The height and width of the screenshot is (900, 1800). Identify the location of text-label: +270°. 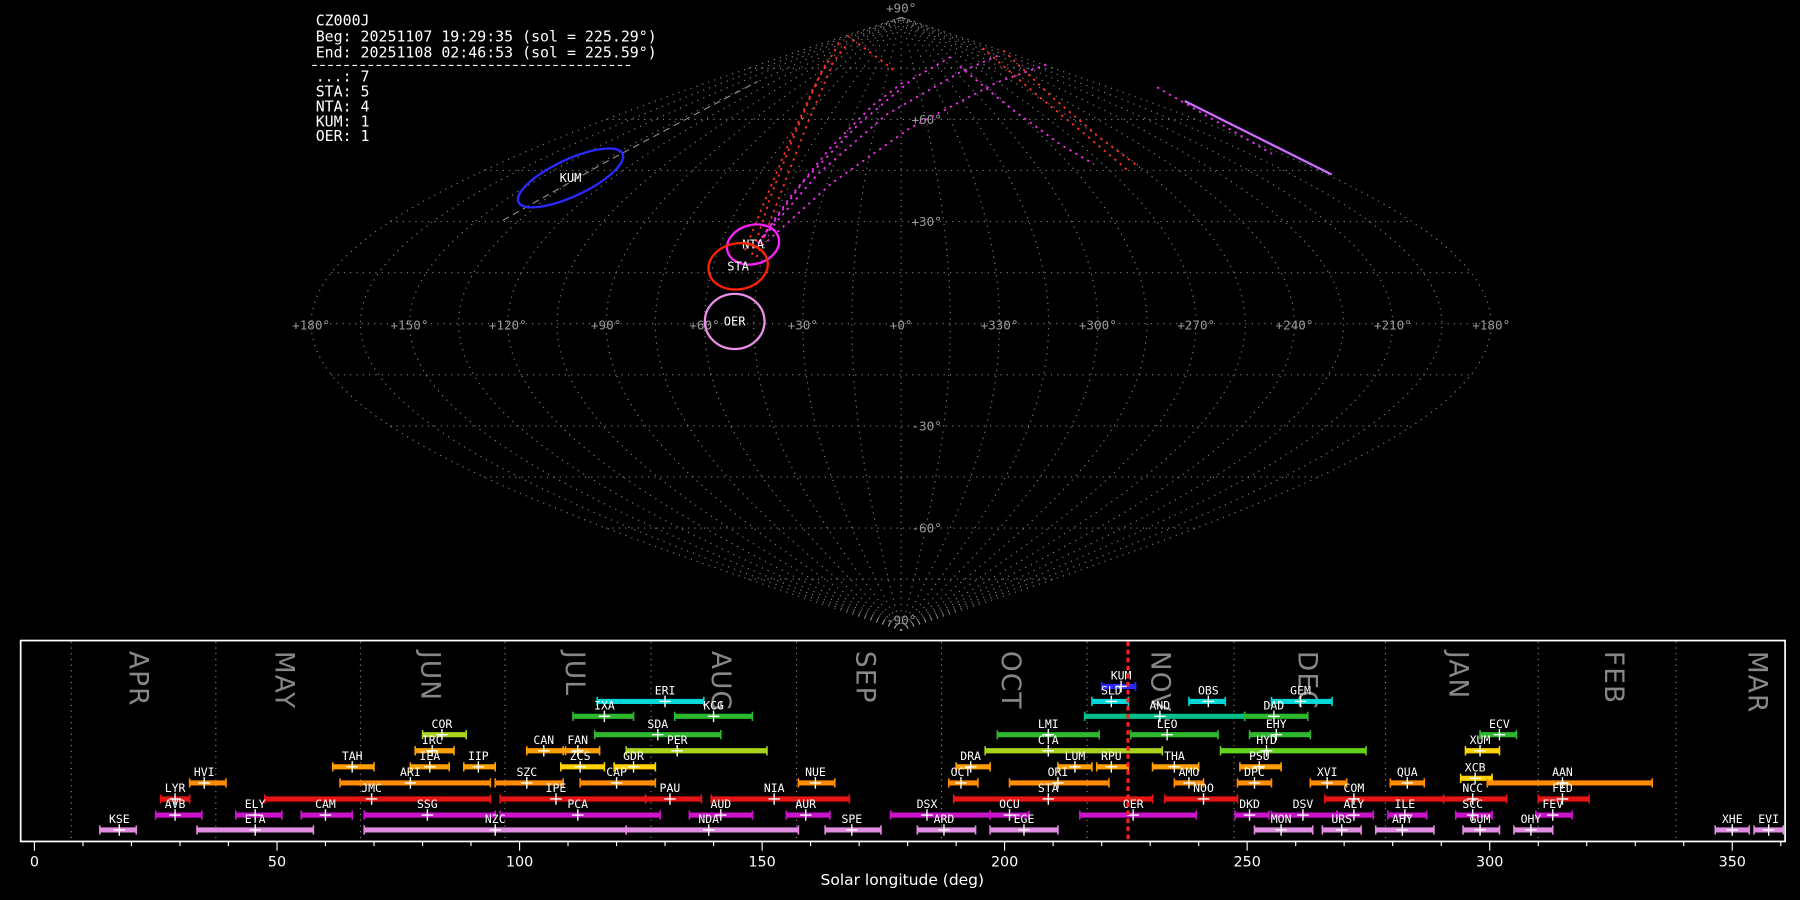
(1196, 324).